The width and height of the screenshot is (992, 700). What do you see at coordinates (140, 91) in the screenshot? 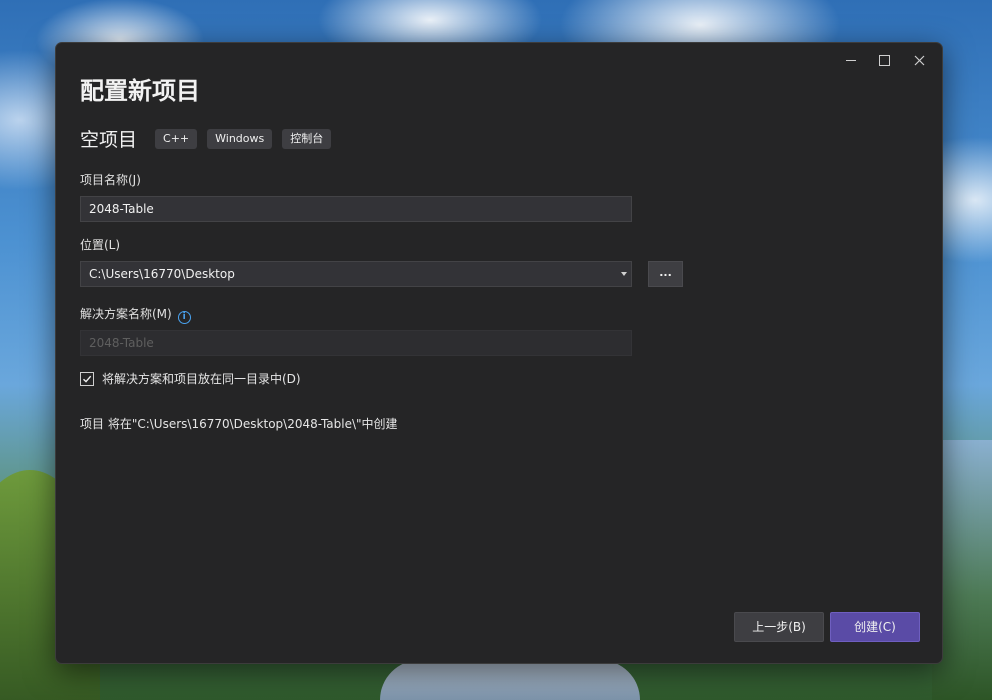
I see `page-title: 配置新项目` at bounding box center [140, 91].